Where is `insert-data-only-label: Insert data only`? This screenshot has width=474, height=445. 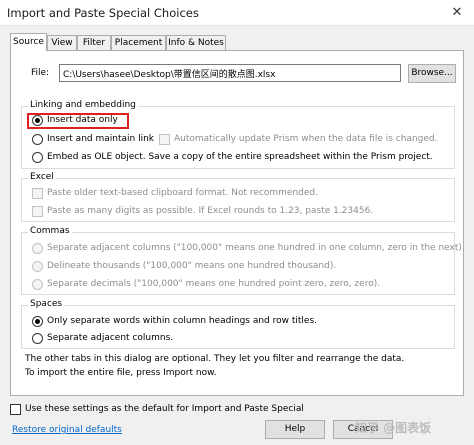
insert-data-only-label: Insert data only is located at coordinates (82, 120).